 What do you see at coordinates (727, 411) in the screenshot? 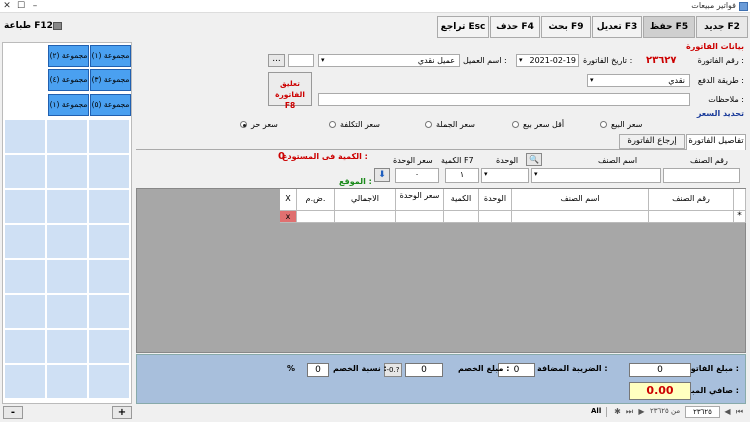
I see `prev-record-icon: ◀` at bounding box center [727, 411].